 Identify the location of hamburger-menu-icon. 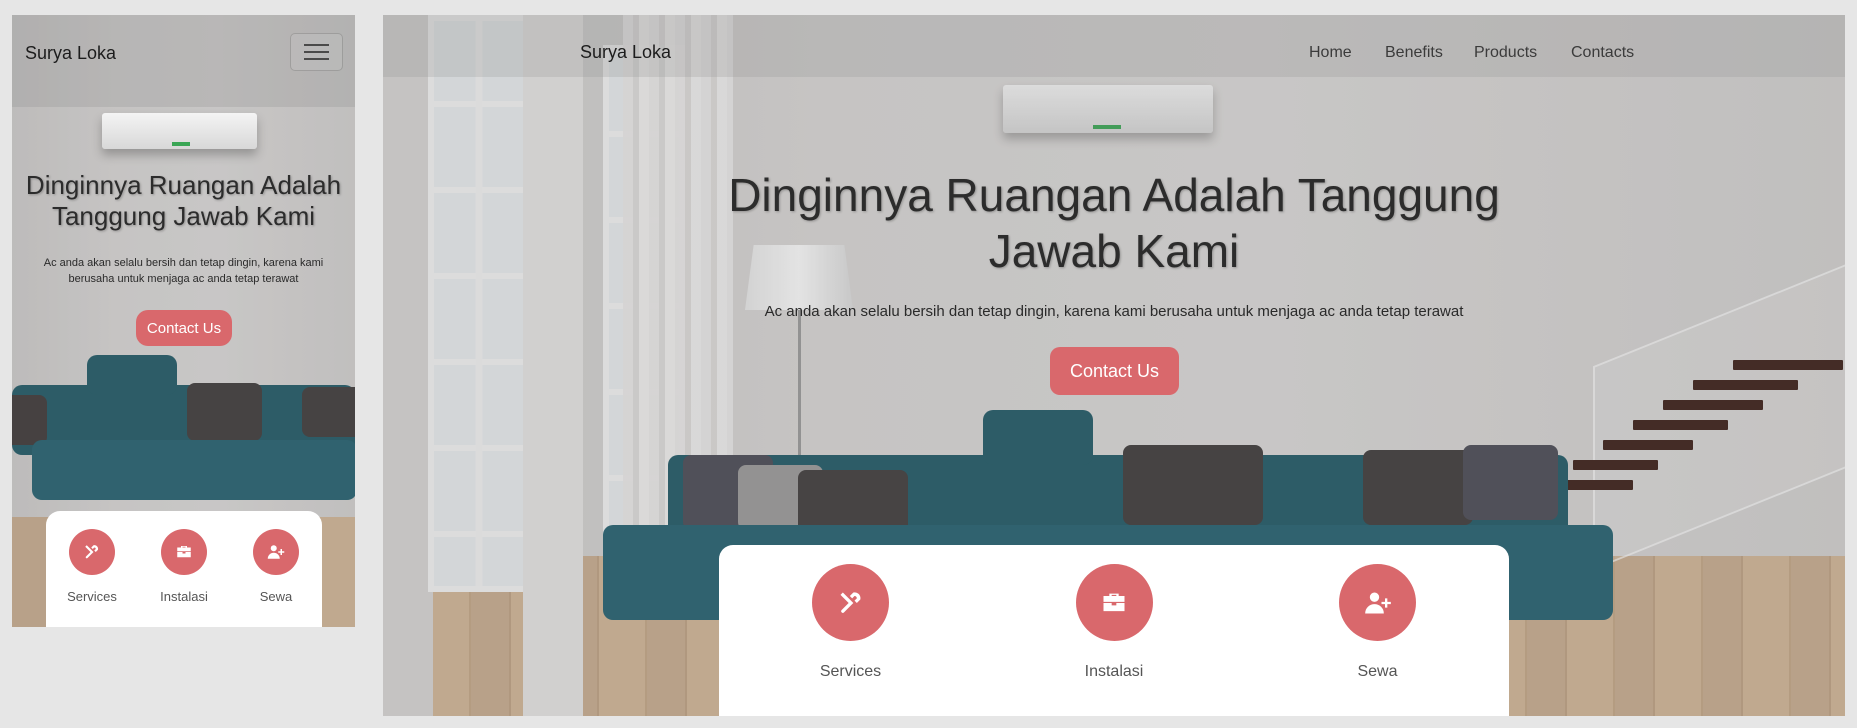
(316, 45).